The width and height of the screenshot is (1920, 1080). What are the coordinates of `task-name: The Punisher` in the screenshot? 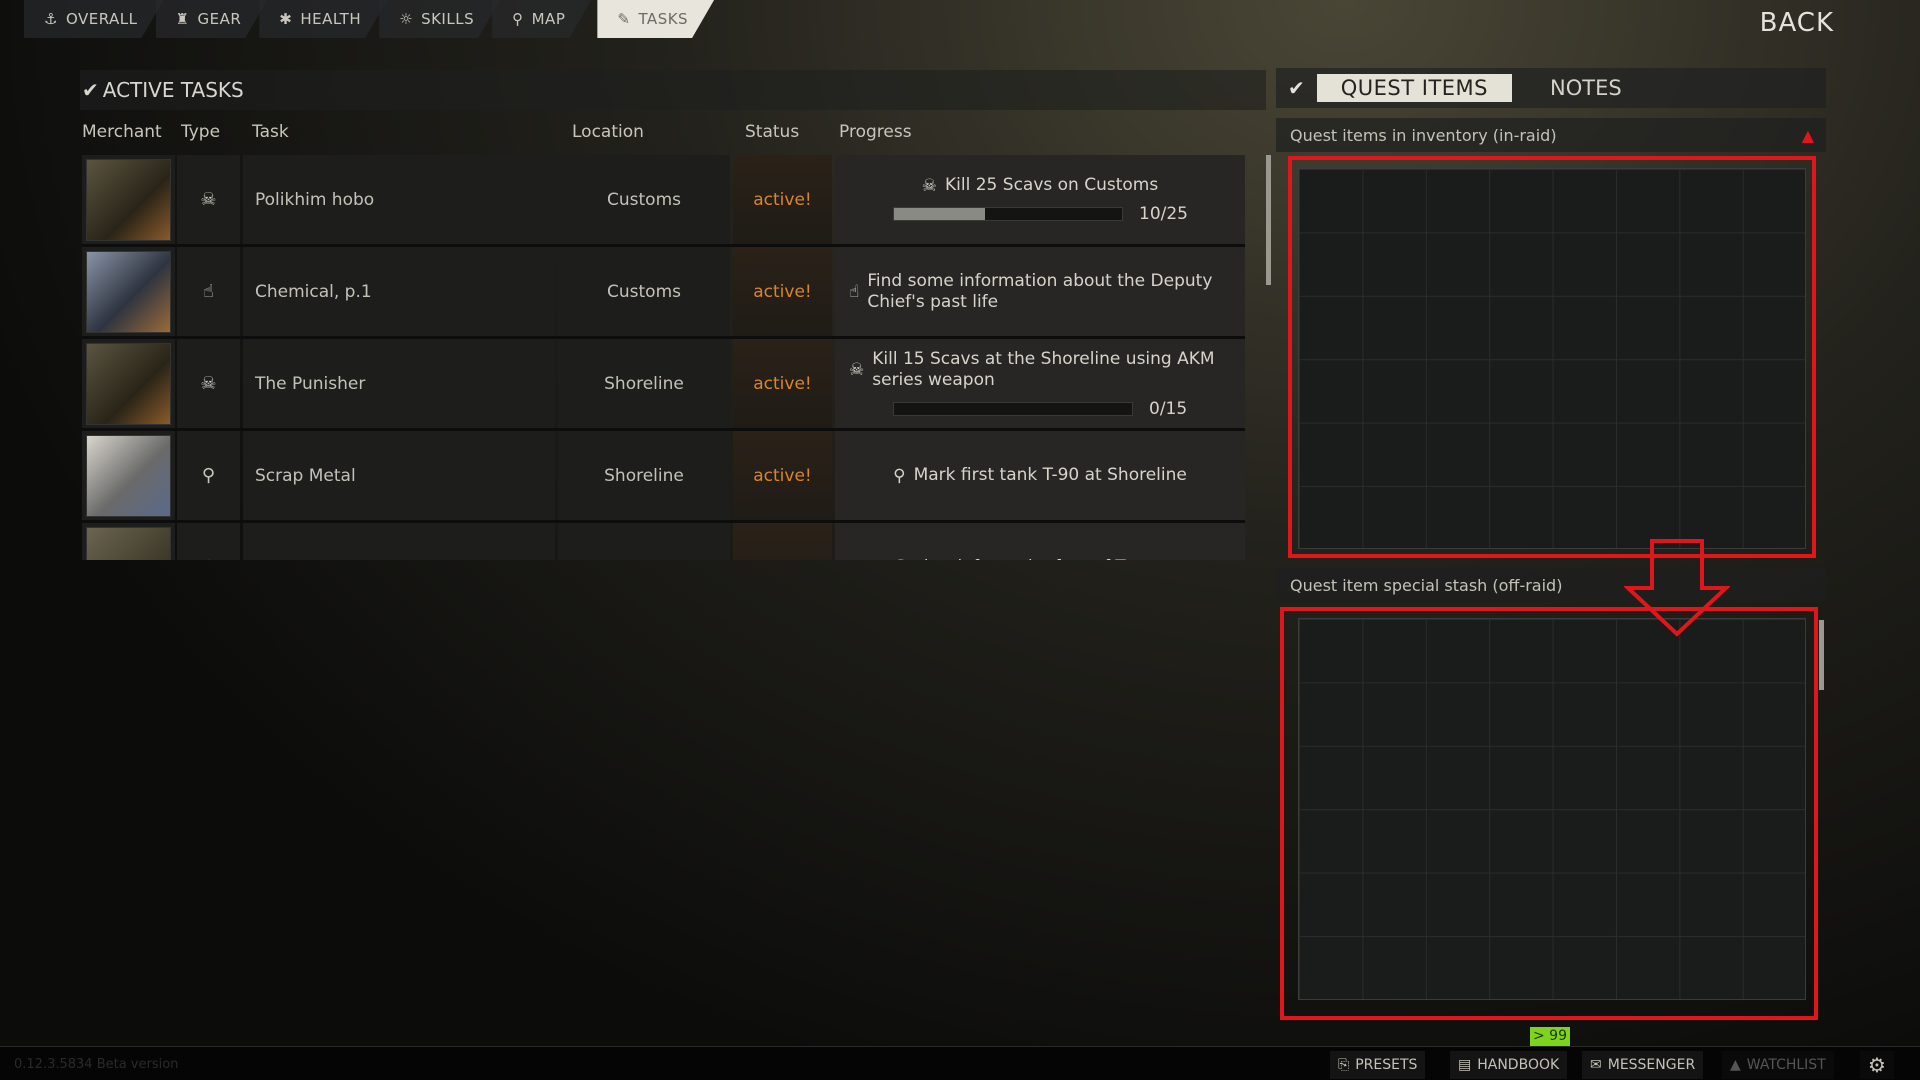 It's located at (399, 383).